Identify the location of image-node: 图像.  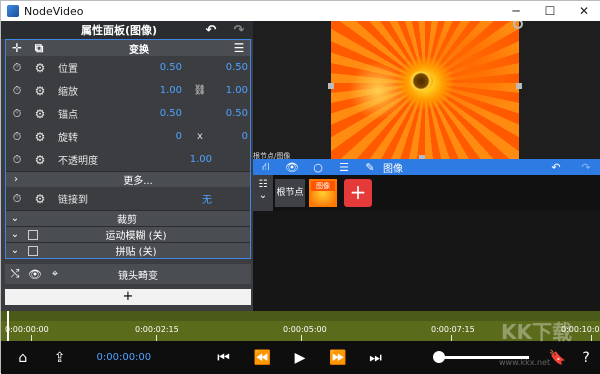
(323, 193).